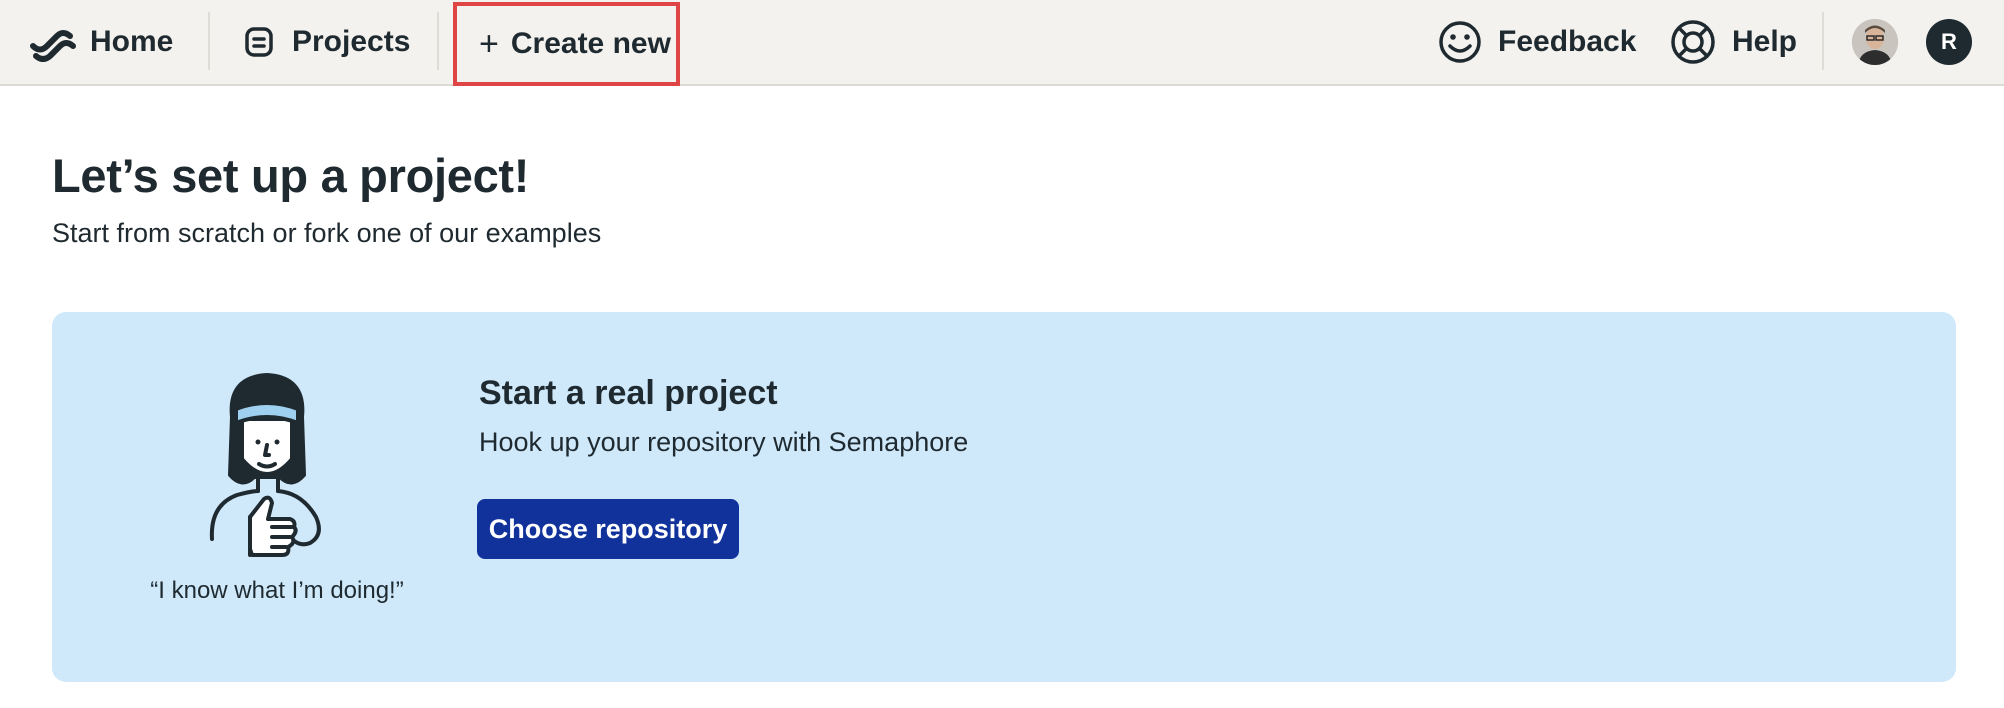 Image resolution: width=2004 pixels, height=708 pixels. I want to click on create-new-button: + Create new, so click(566, 44).